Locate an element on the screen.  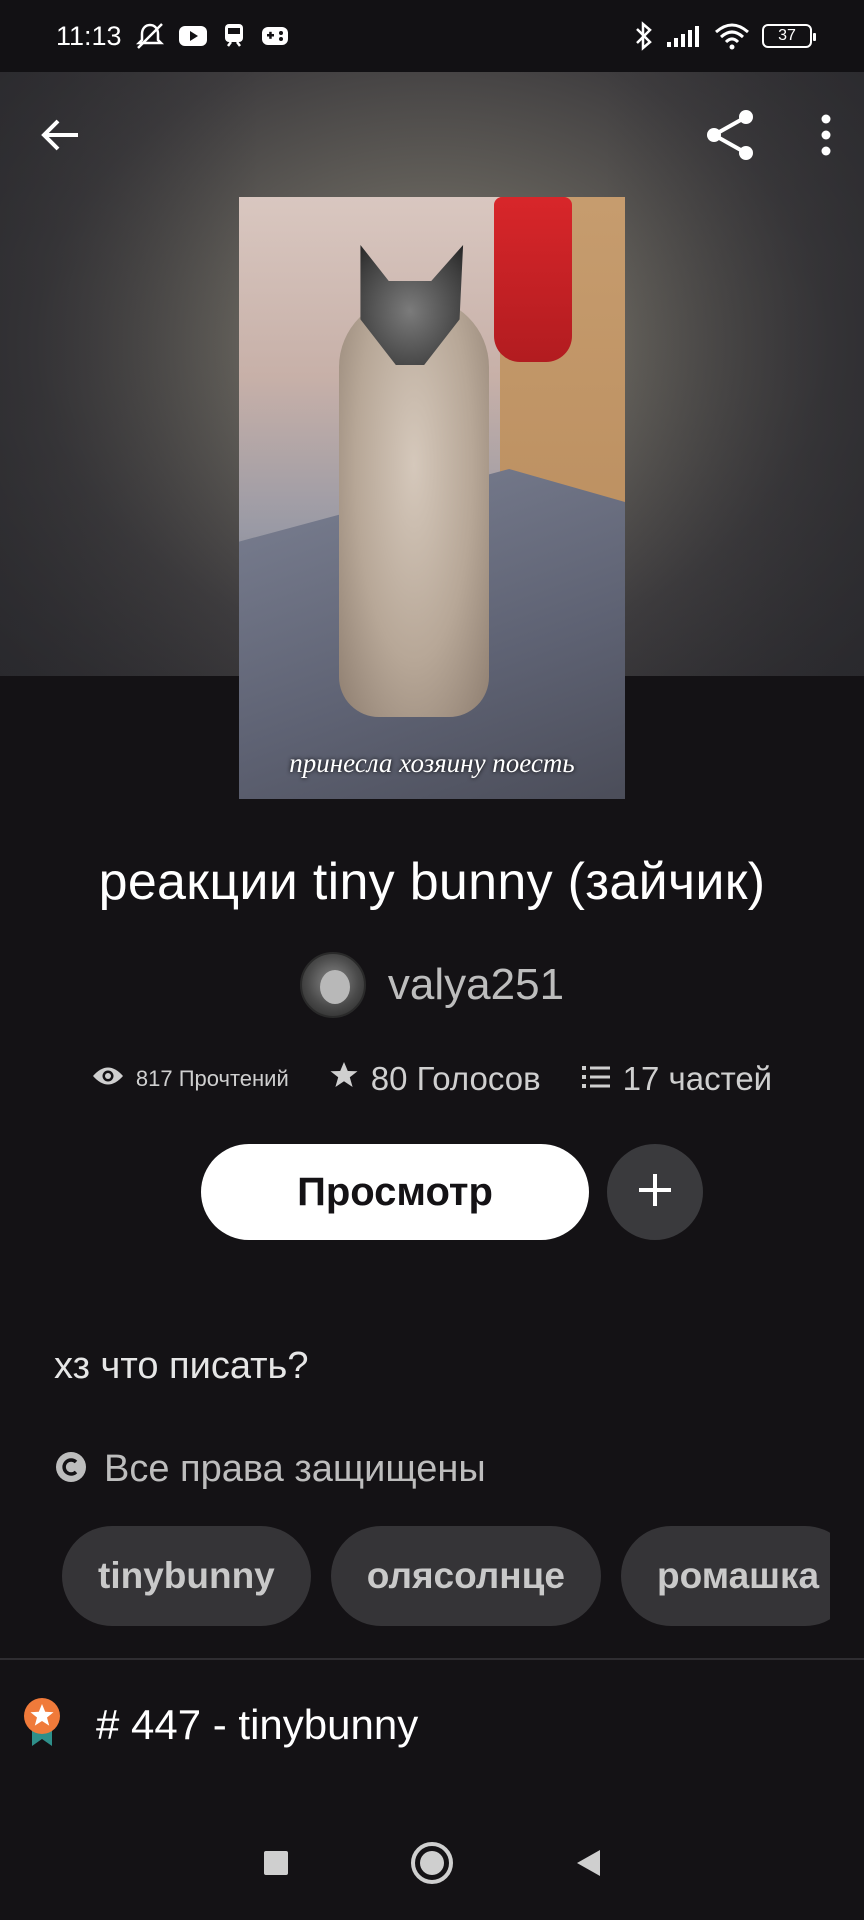
story-stats: 817 Прочтений 80 Голосов 17 частей is located at coordinates (432, 1079).